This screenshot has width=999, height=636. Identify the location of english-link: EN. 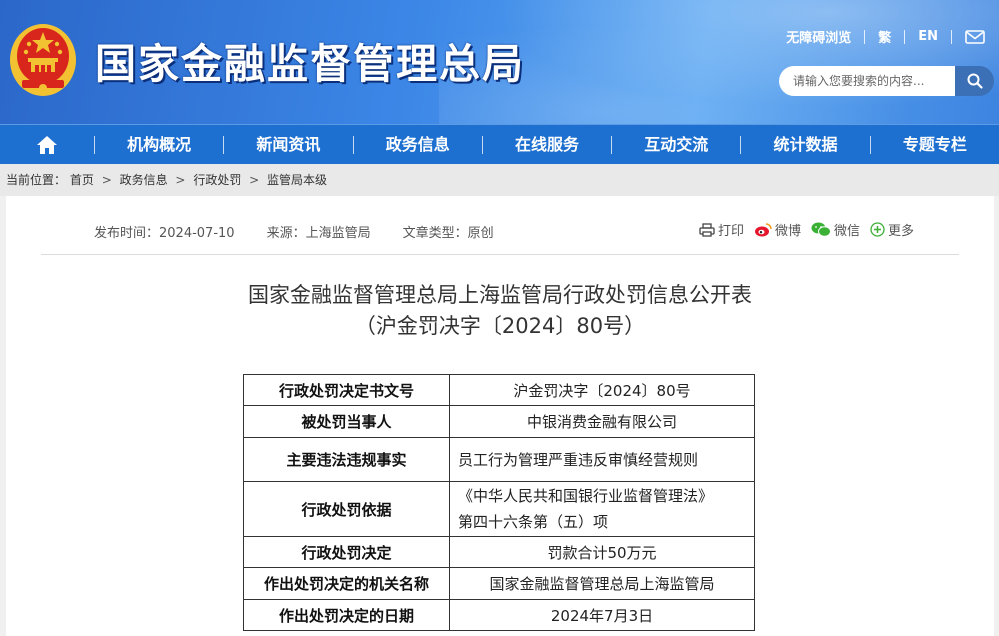
(928, 36).